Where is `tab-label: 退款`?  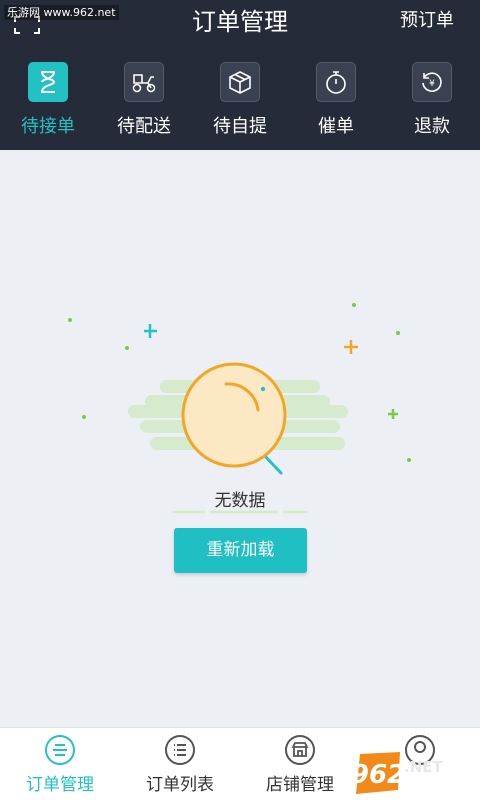 tab-label: 退款 is located at coordinates (432, 126).